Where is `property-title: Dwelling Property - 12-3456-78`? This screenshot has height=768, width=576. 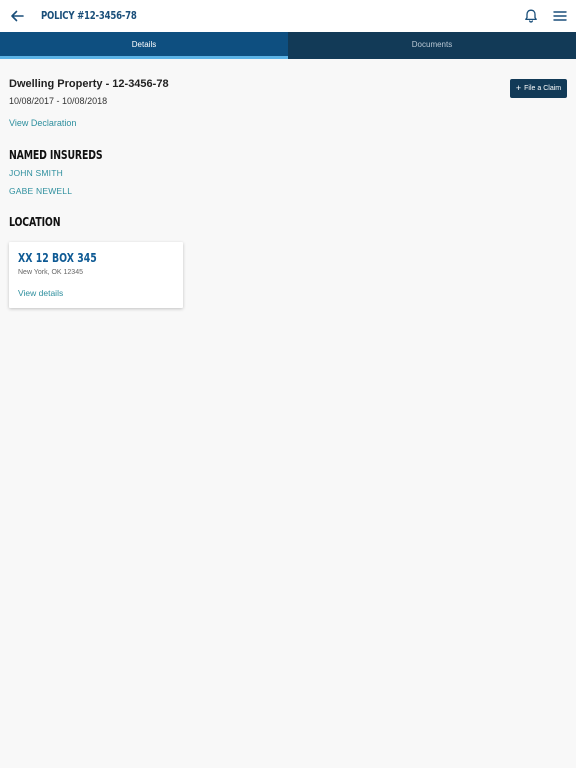
property-title: Dwelling Property - 12-3456-78 is located at coordinates (89, 84).